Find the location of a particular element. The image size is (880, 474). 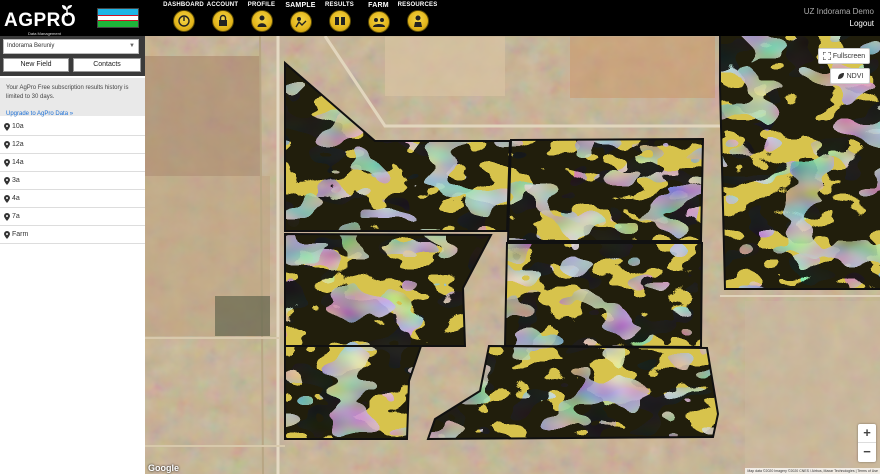

farm-icon is located at coordinates (378, 22).